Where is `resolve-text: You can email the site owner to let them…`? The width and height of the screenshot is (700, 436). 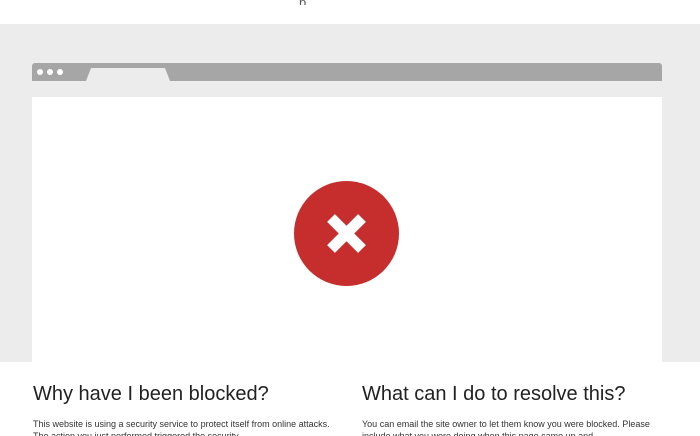 resolve-text: You can email the site owner to let them… is located at coordinates (506, 427).